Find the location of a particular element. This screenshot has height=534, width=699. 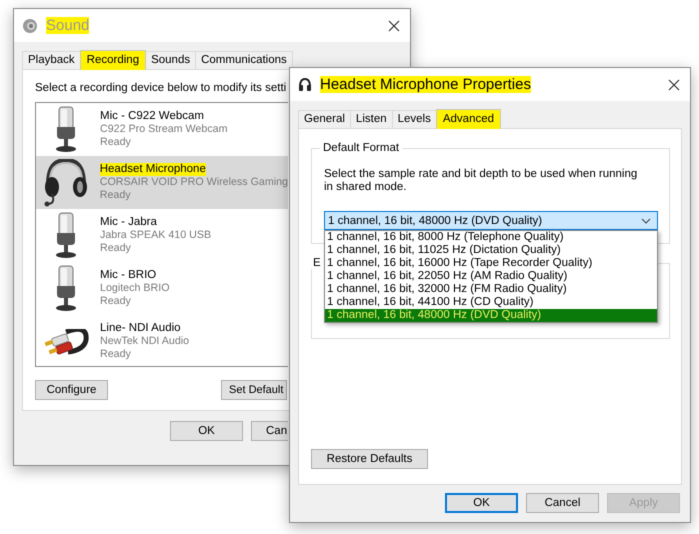

device-name: Line- NDI Audio is located at coordinates (140, 328).